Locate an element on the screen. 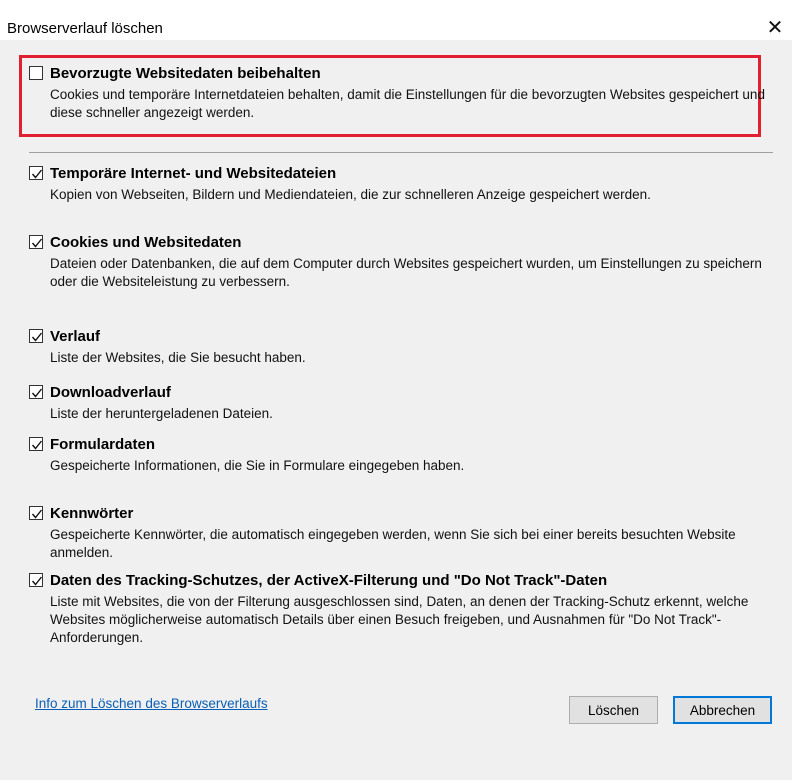 The image size is (792, 780). checkbox-temp-files is located at coordinates (36, 173).